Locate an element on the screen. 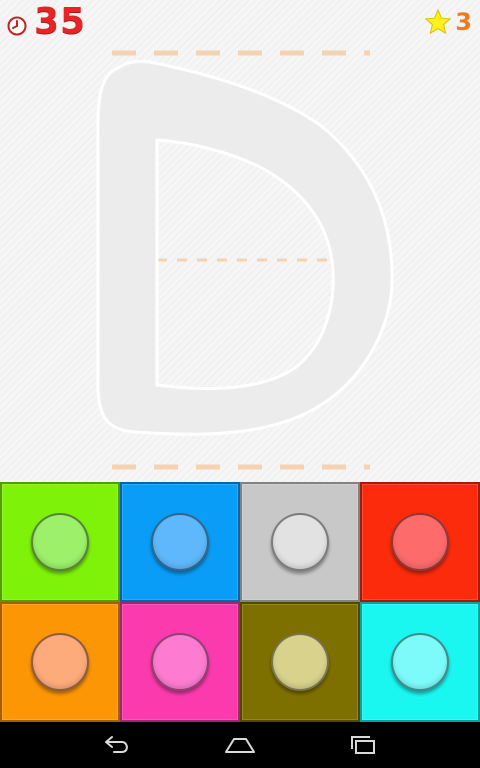  swatch-cyan is located at coordinates (420, 662).